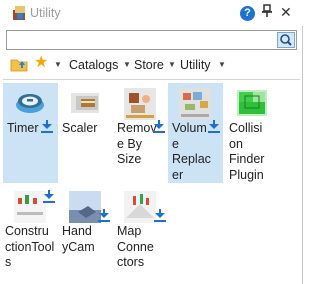 The image size is (320, 284). Describe the element at coordinates (286, 12) in the screenshot. I see `close-icon: ✕` at that location.